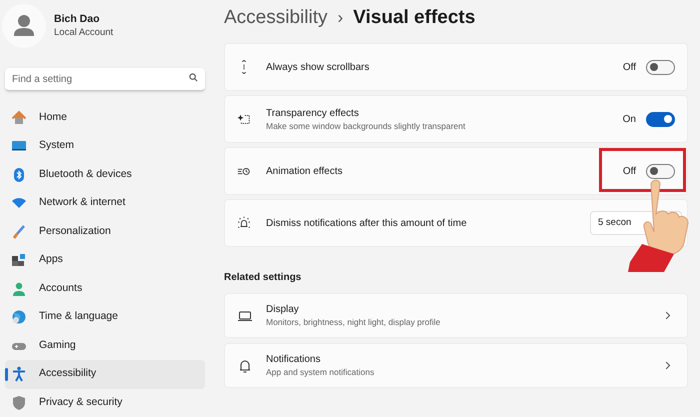  Describe the element at coordinates (244, 119) in the screenshot. I see `sparkle-frame-icon` at that location.